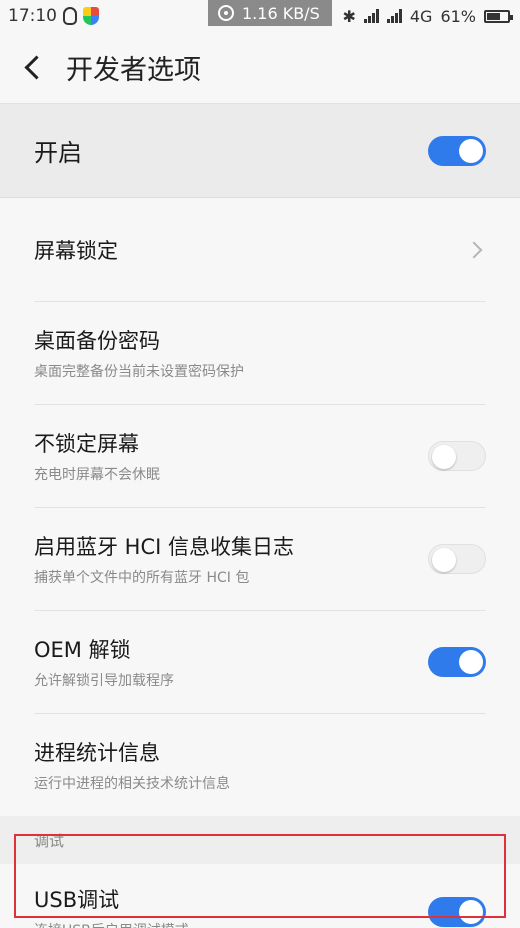 The height and width of the screenshot is (928, 520). What do you see at coordinates (260, 68) in the screenshot?
I see `title-bar: 开发者选项` at bounding box center [260, 68].